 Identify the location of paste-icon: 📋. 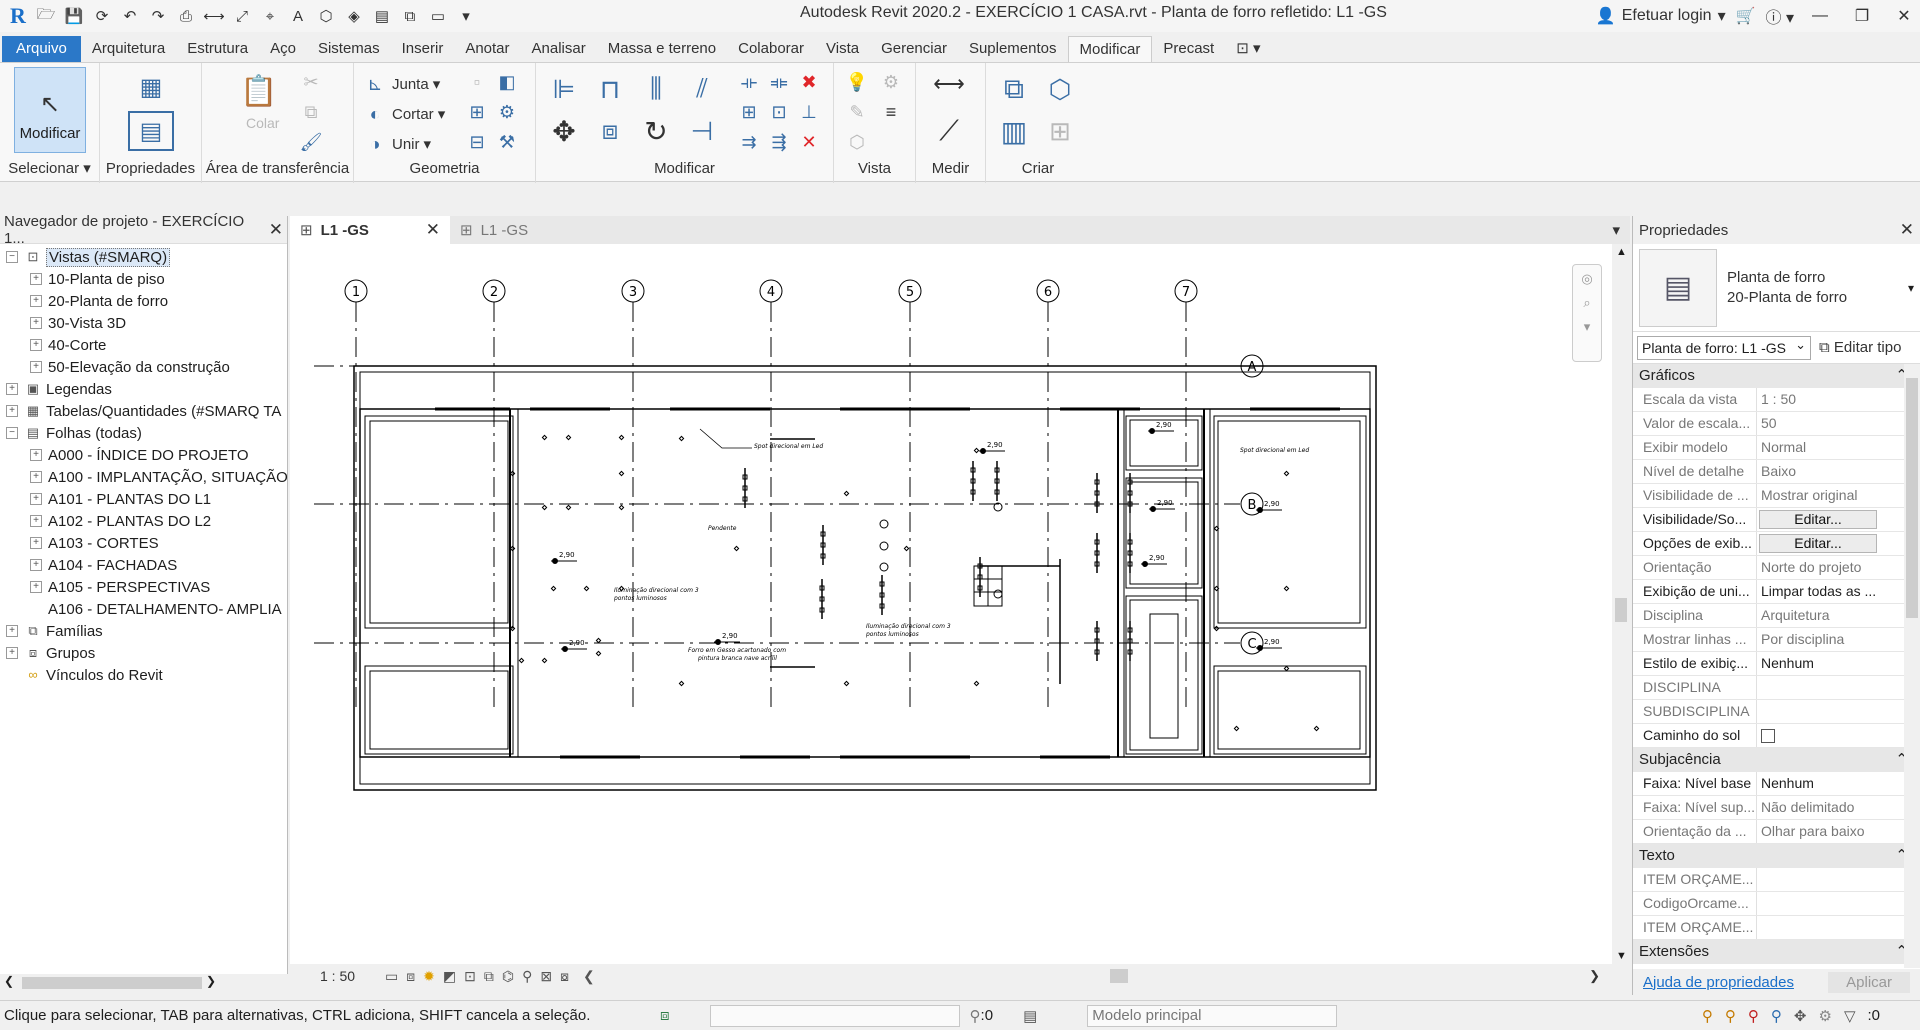
(258, 91).